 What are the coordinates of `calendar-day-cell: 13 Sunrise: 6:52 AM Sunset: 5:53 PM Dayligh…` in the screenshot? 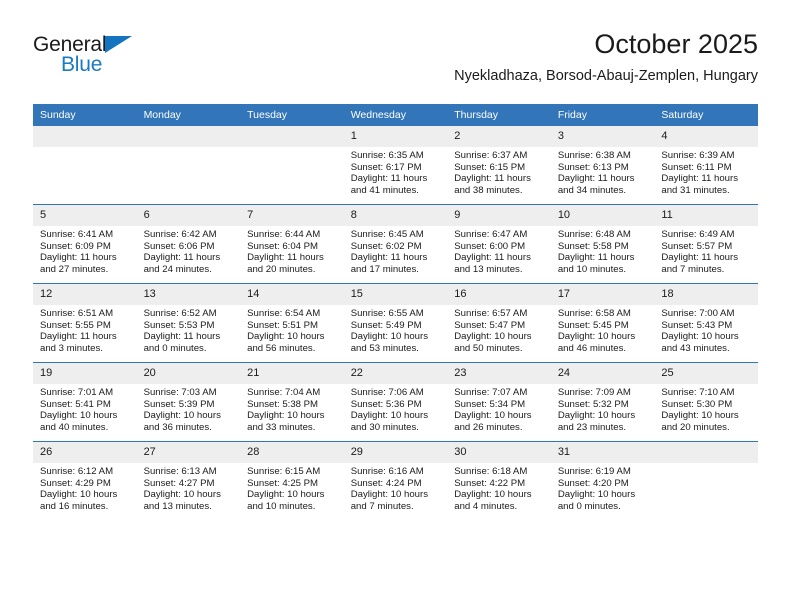 It's located at (188, 323).